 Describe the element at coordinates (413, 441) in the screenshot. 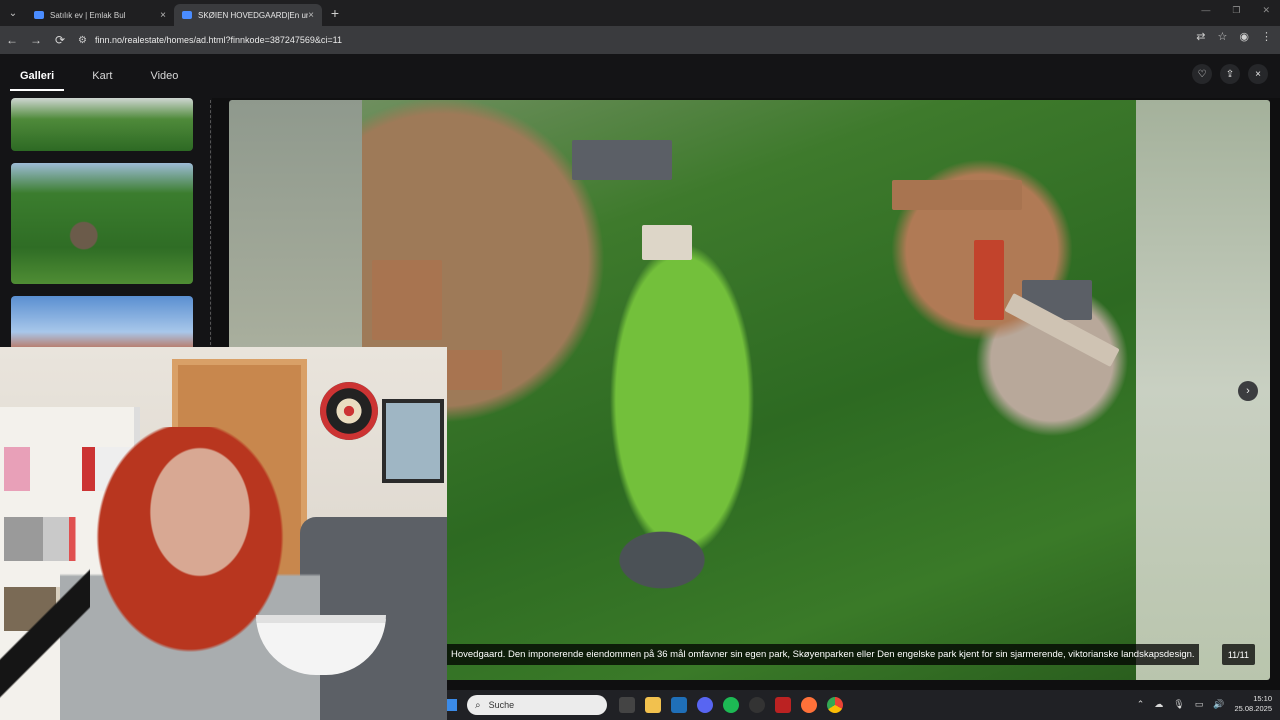

I see `webcam-picture-frame` at that location.